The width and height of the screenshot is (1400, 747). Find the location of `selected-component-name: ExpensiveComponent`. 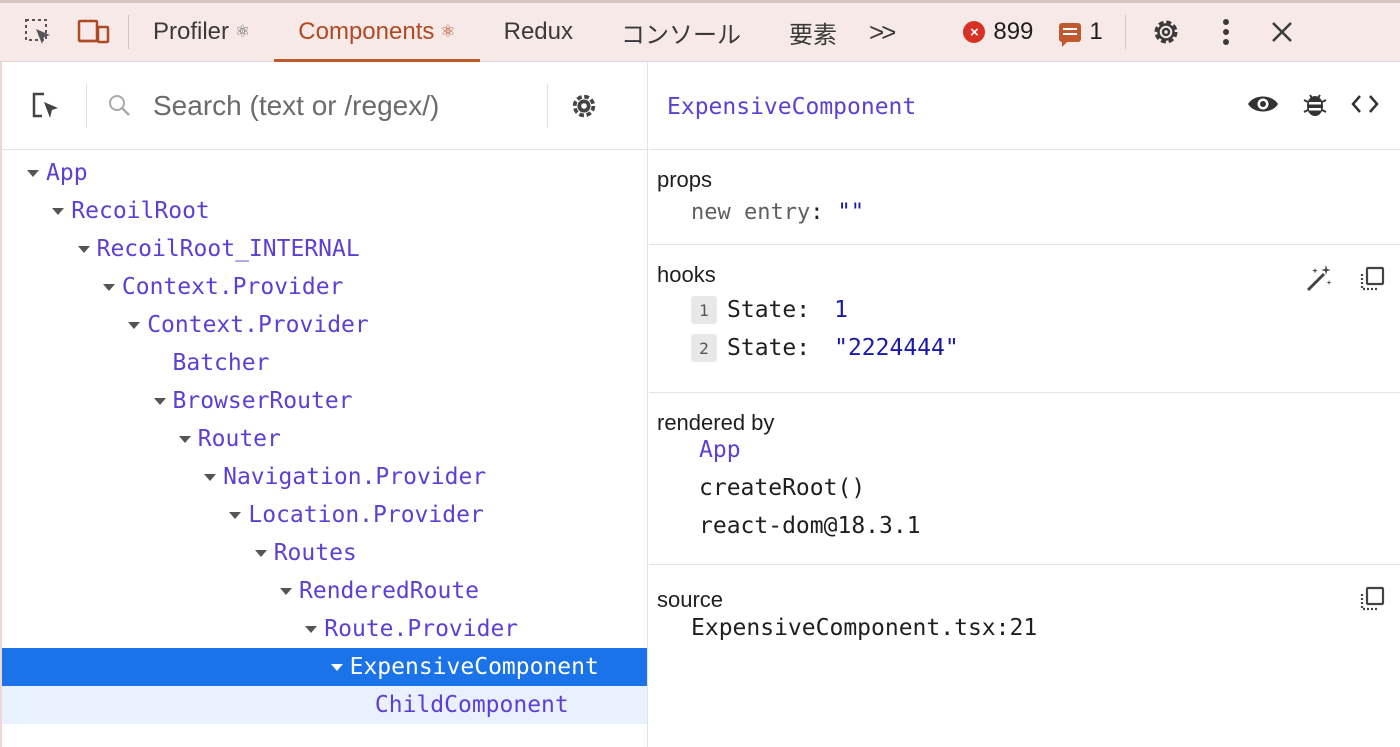

selected-component-name: ExpensiveComponent is located at coordinates (792, 107).